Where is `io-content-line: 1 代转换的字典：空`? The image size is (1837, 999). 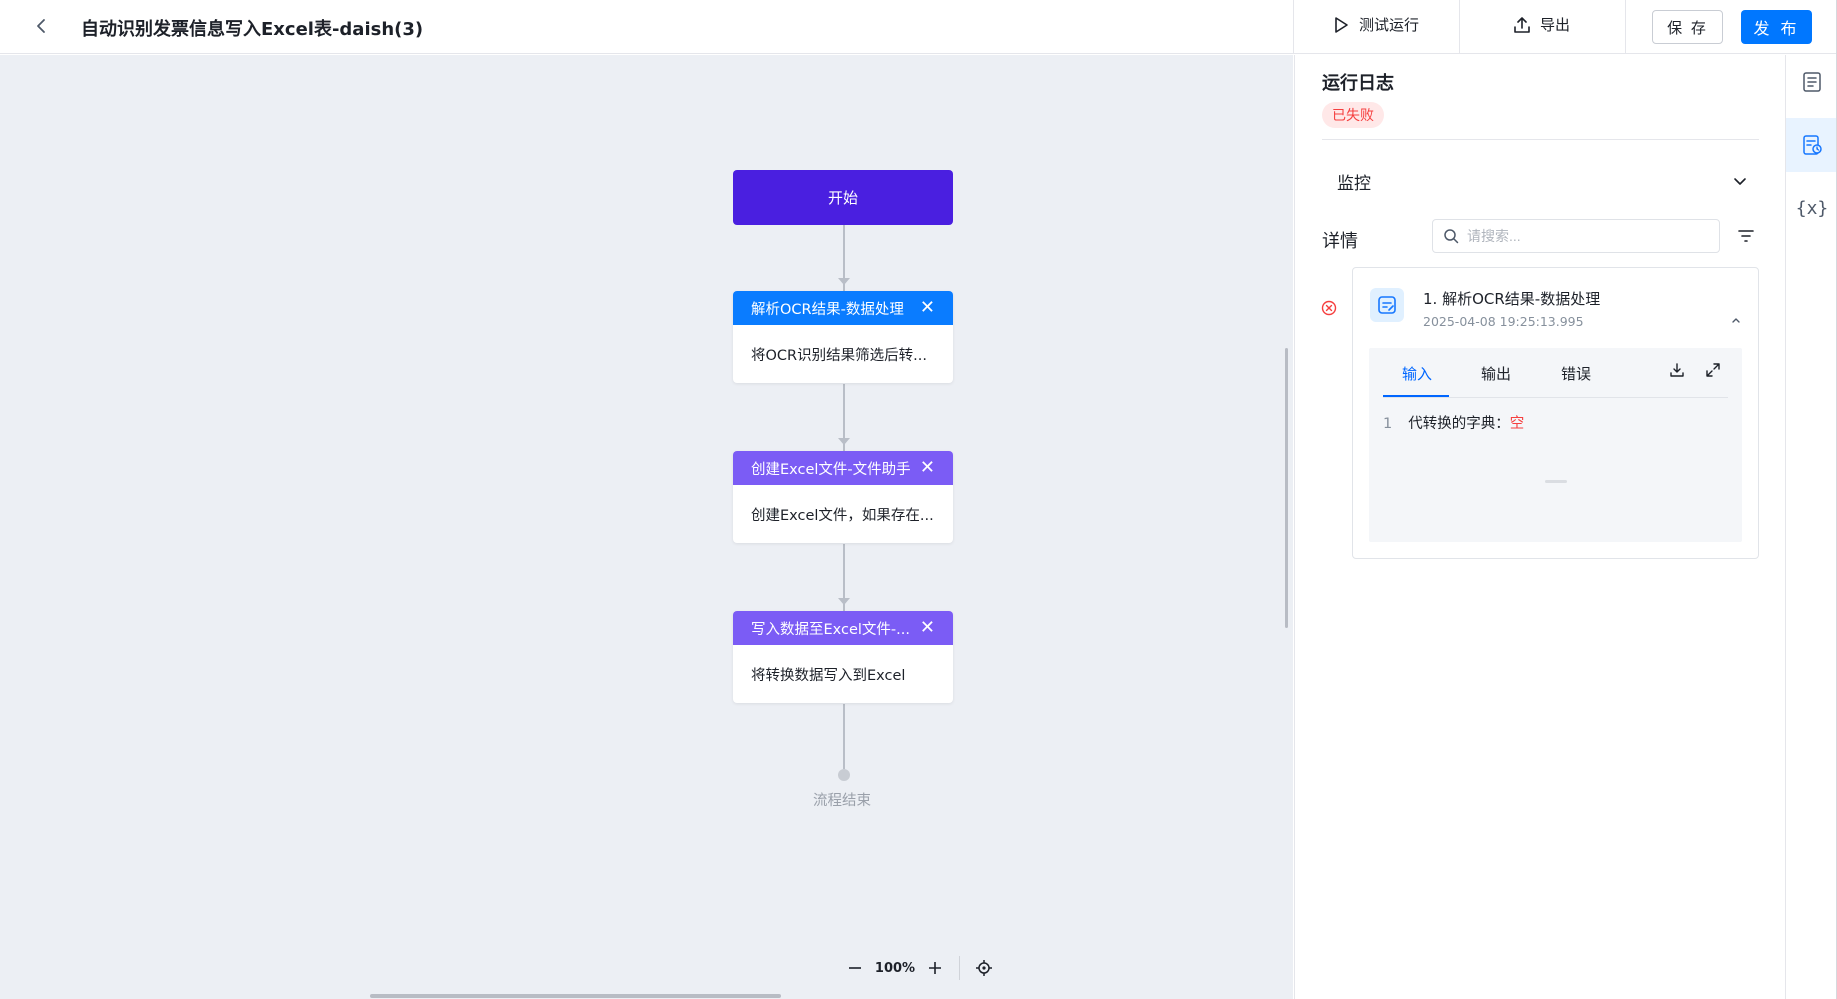 io-content-line: 1 代转换的字典：空 is located at coordinates (1453, 422).